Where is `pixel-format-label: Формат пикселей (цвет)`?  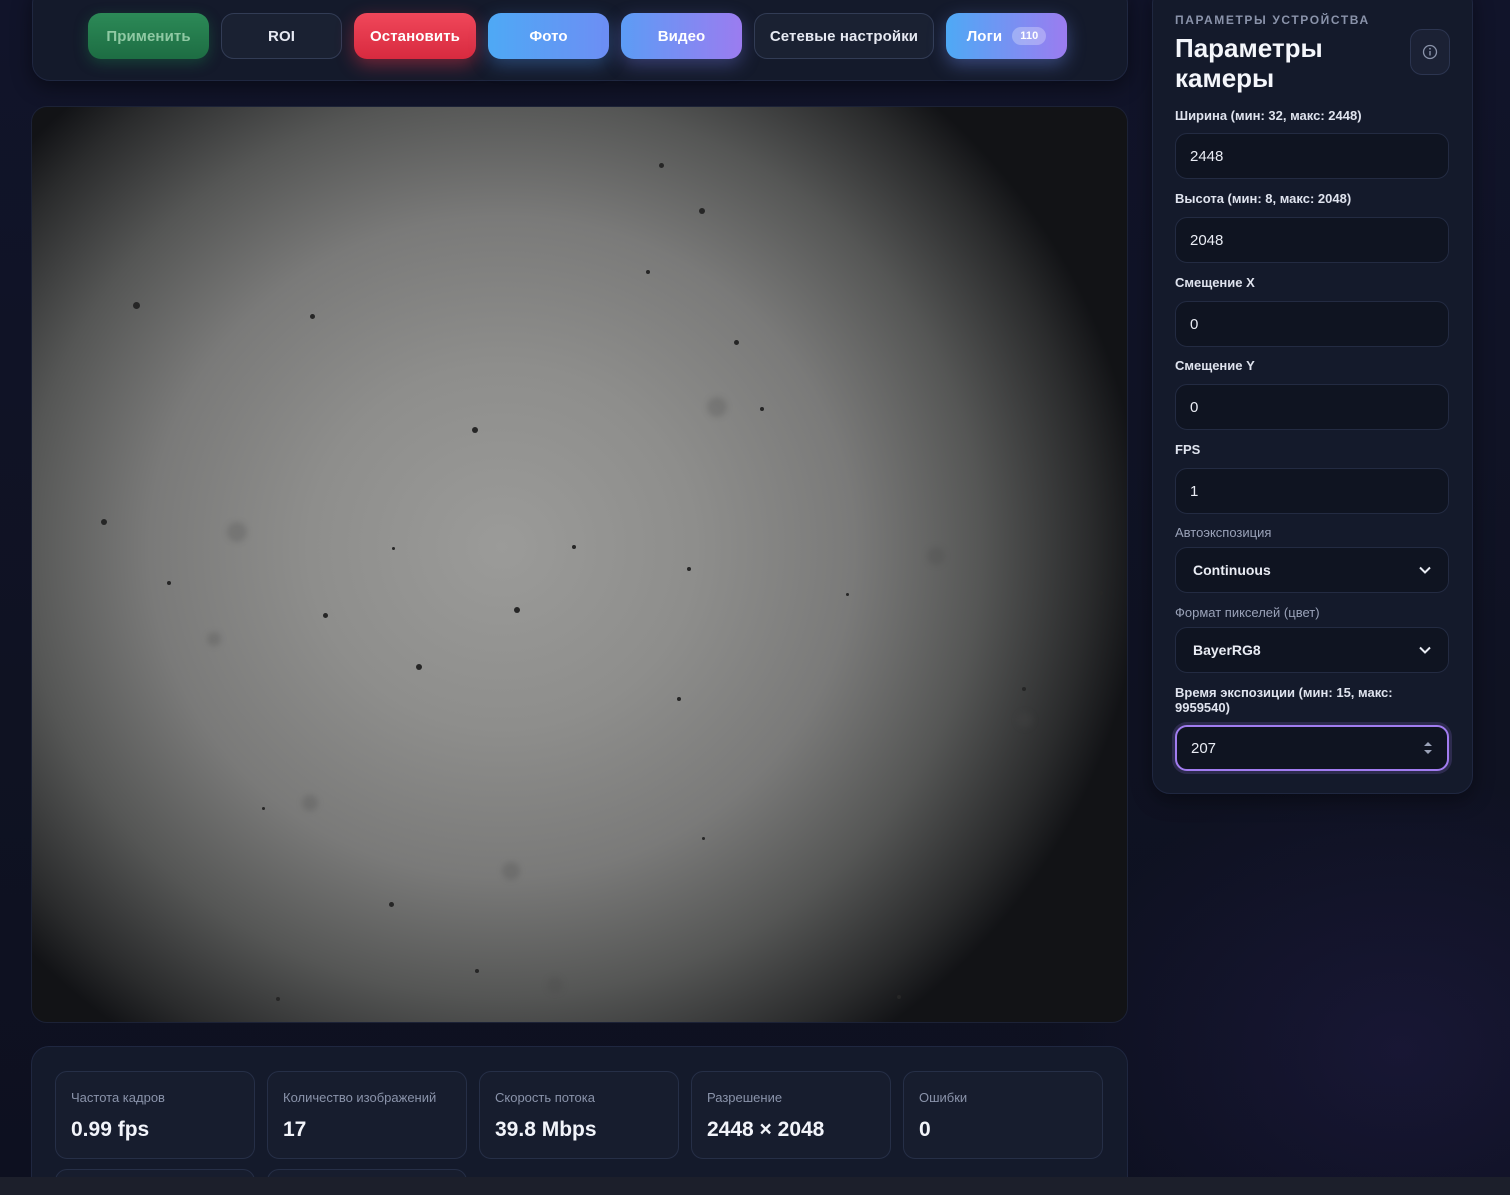
pixel-format-label: Формат пикселей (цвет) is located at coordinates (1247, 612).